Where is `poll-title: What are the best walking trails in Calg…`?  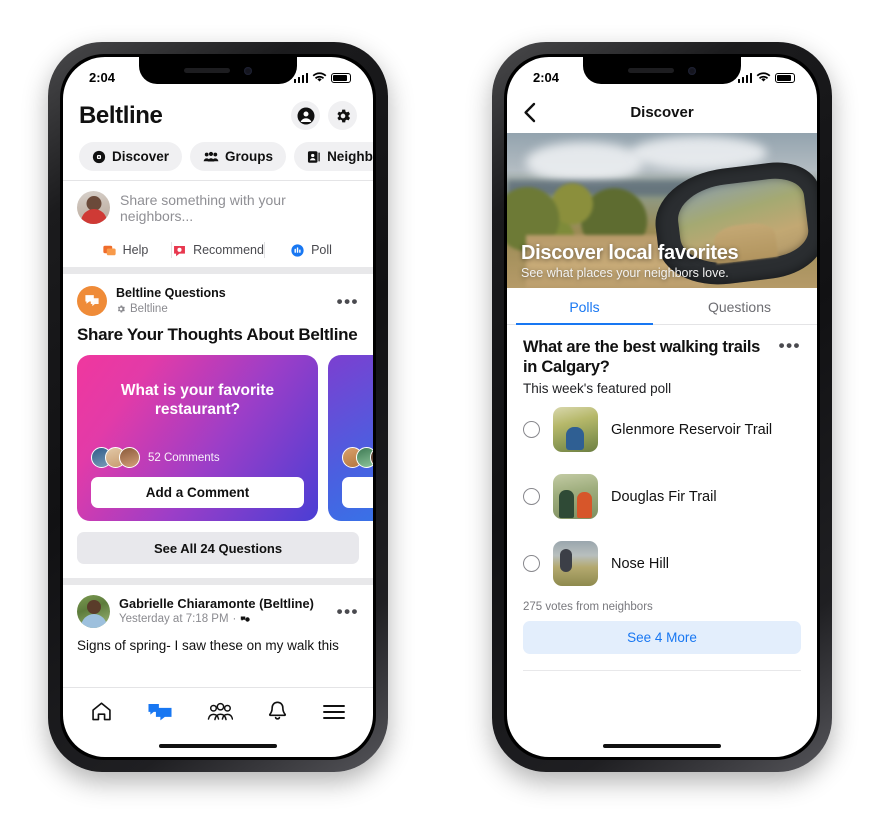 poll-title: What are the best walking trails in Calg… is located at coordinates (642, 357).